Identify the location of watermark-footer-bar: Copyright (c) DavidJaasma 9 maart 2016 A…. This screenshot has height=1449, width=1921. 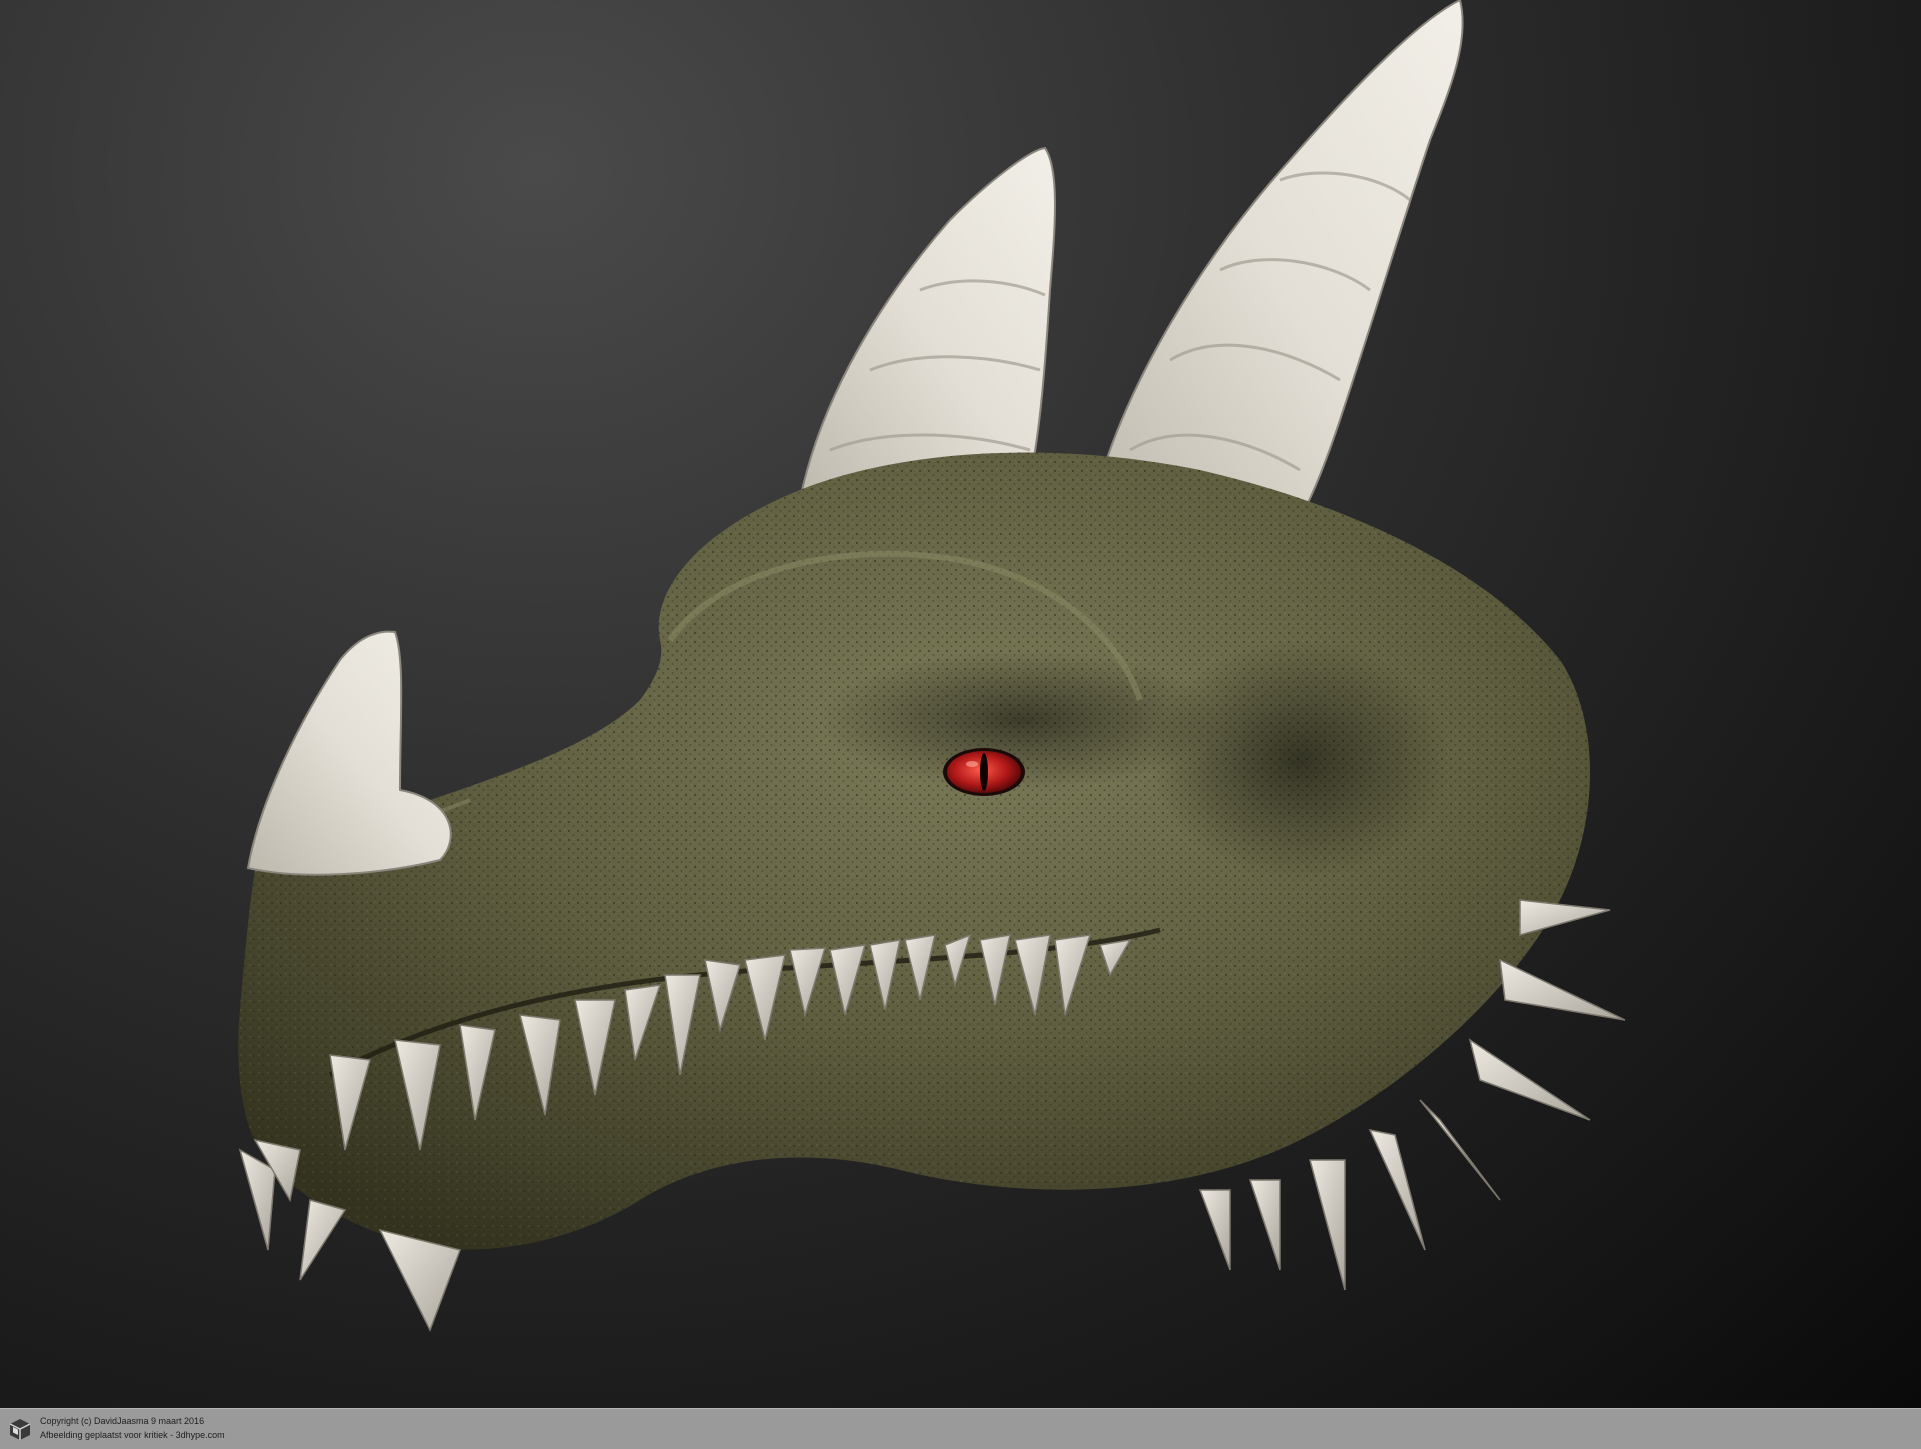
(960, 1428).